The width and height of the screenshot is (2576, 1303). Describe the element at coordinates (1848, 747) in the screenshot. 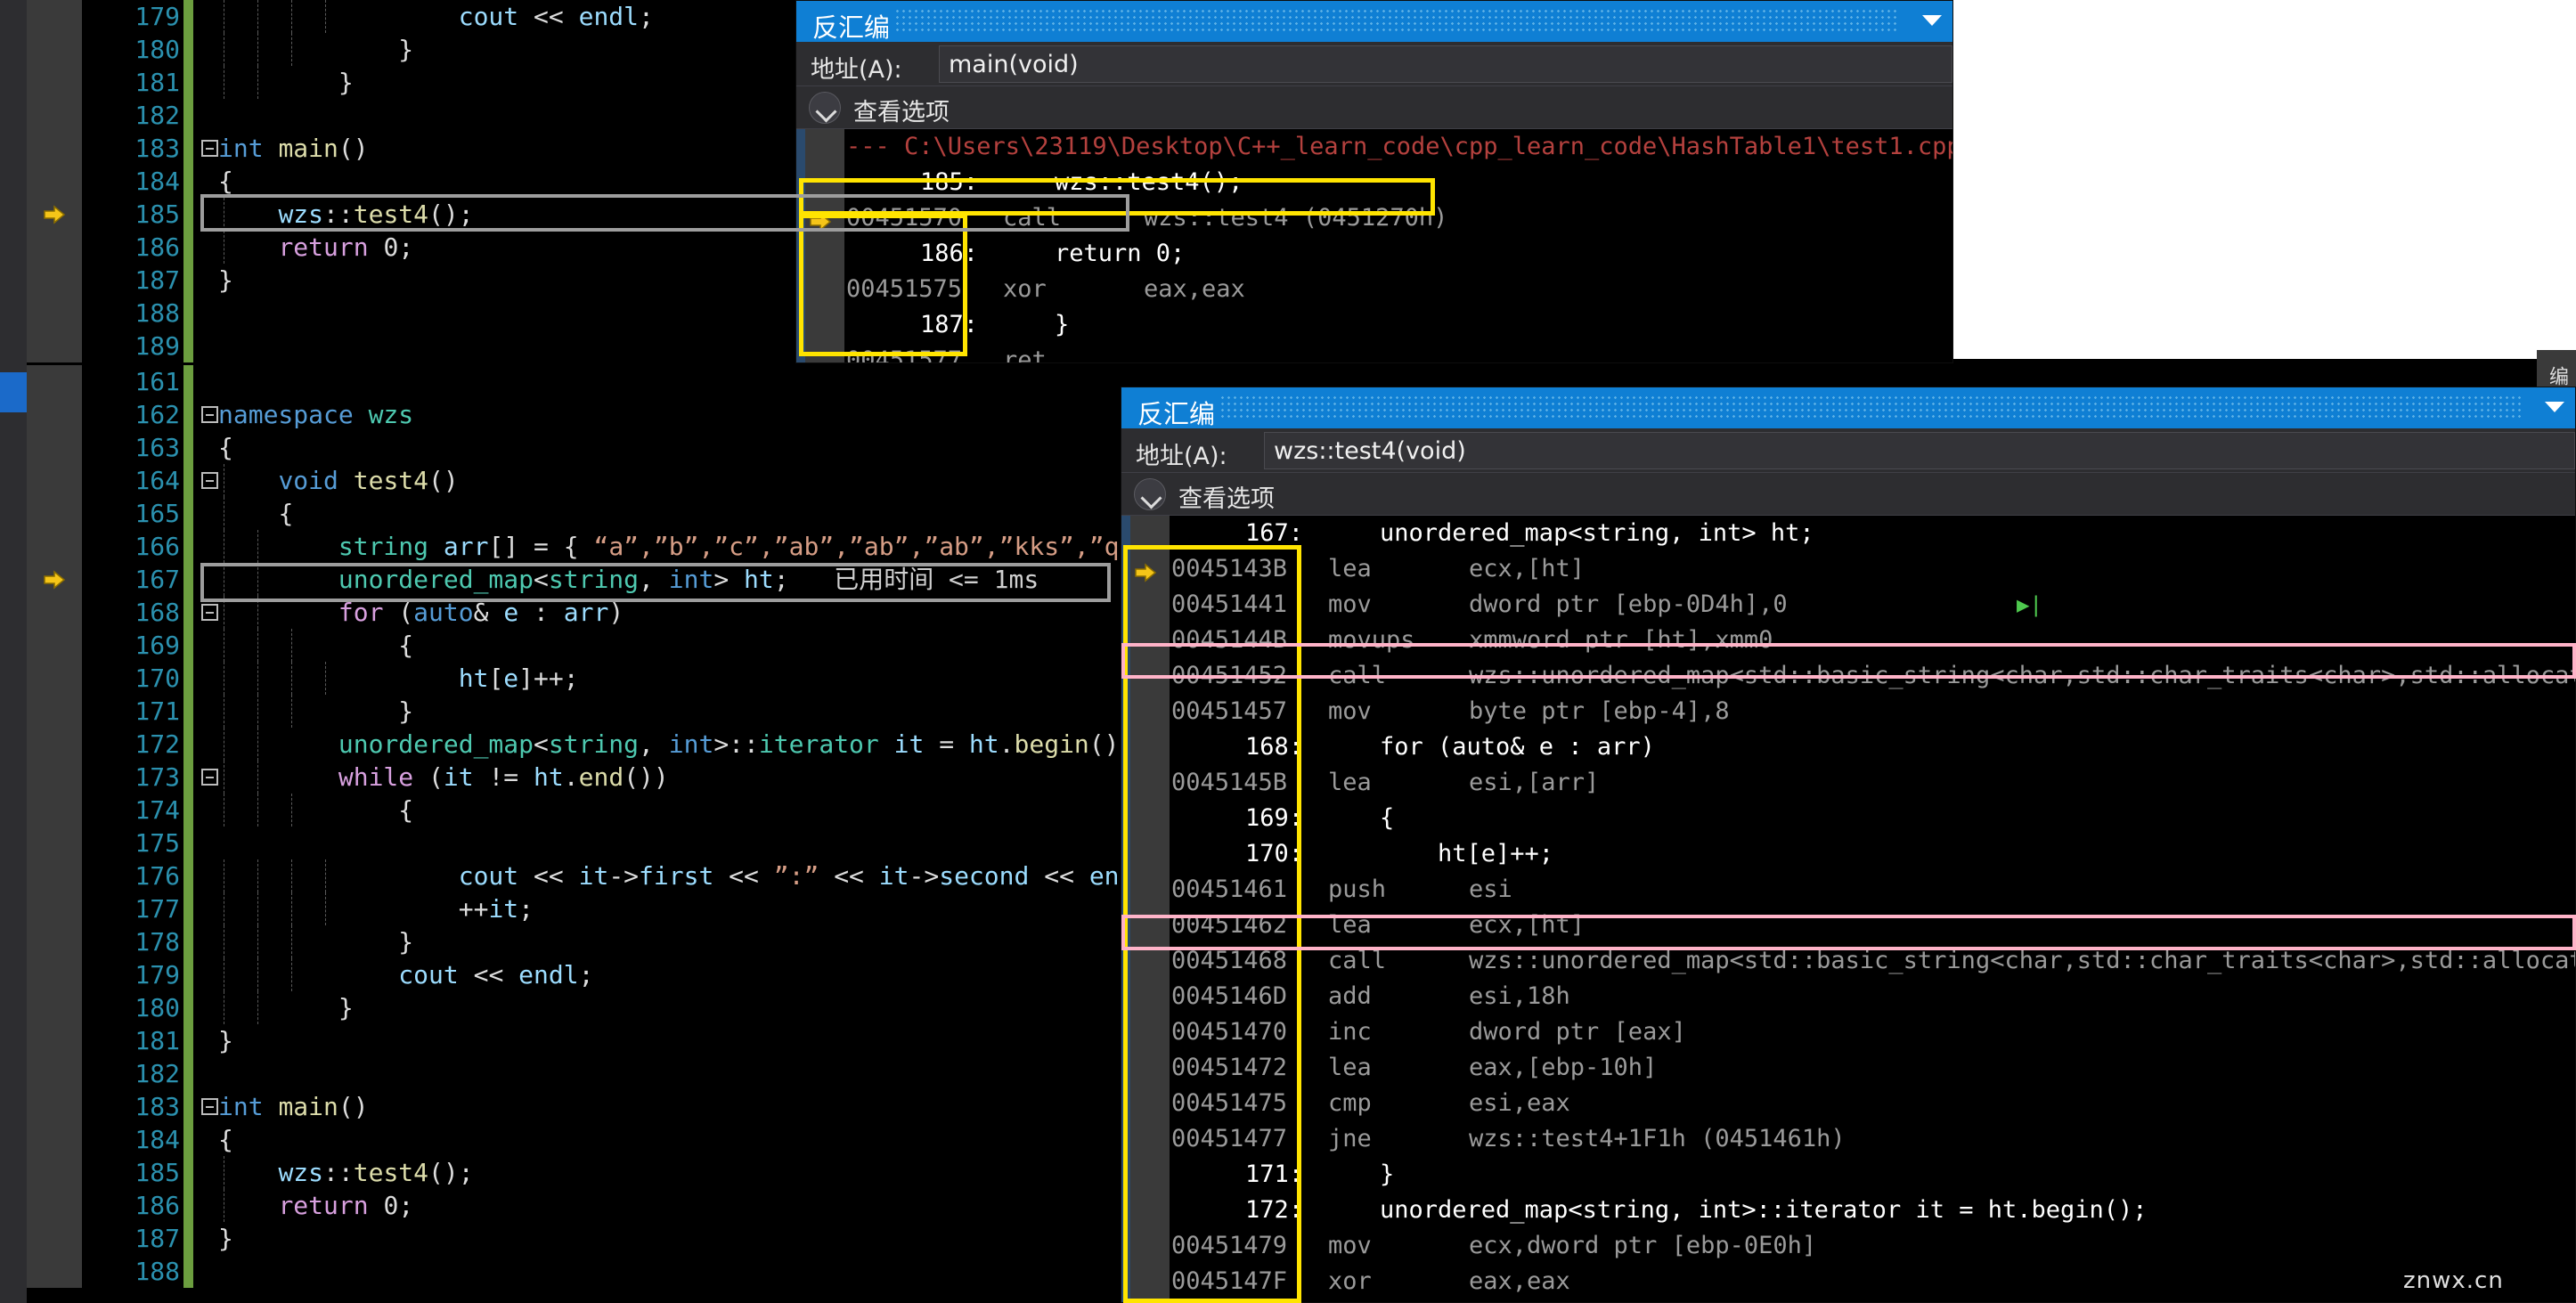

I see `disassembly-row: 168: for (auto& e : arr)` at that location.